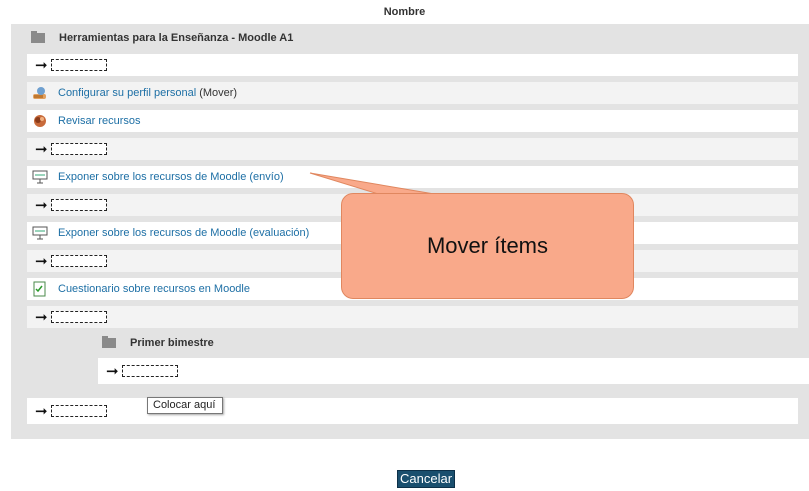 The image size is (809, 491). I want to click on item-link-cuestionario: Cuestionario sobre recursos en Moodle, so click(154, 289).